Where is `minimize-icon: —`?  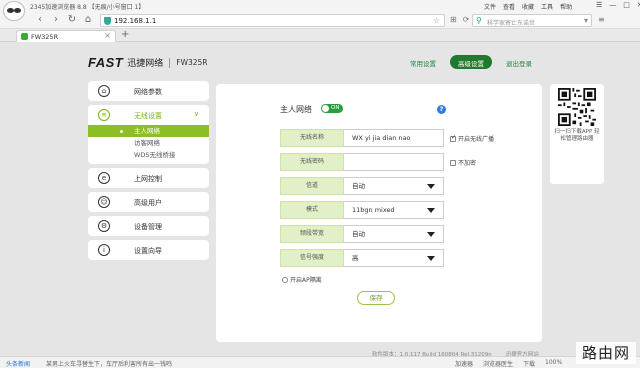 minimize-icon: — is located at coordinates (612, 5).